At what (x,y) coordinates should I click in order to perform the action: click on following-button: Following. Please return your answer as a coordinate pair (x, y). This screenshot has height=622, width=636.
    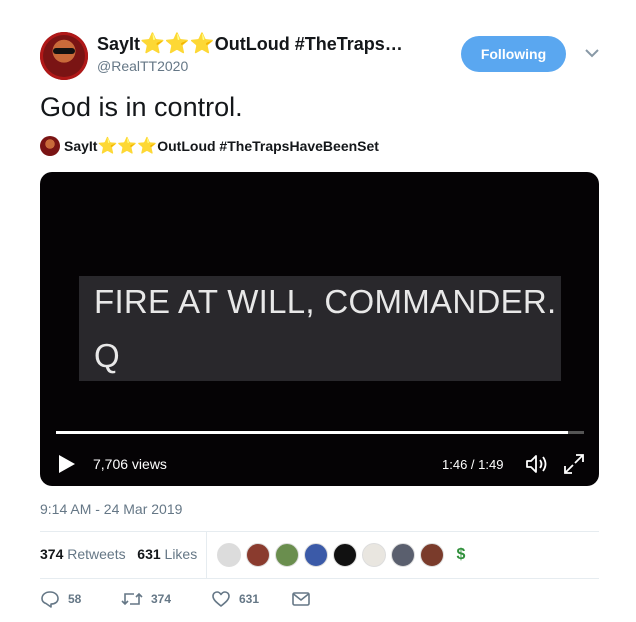
    Looking at the image, I should click on (513, 54).